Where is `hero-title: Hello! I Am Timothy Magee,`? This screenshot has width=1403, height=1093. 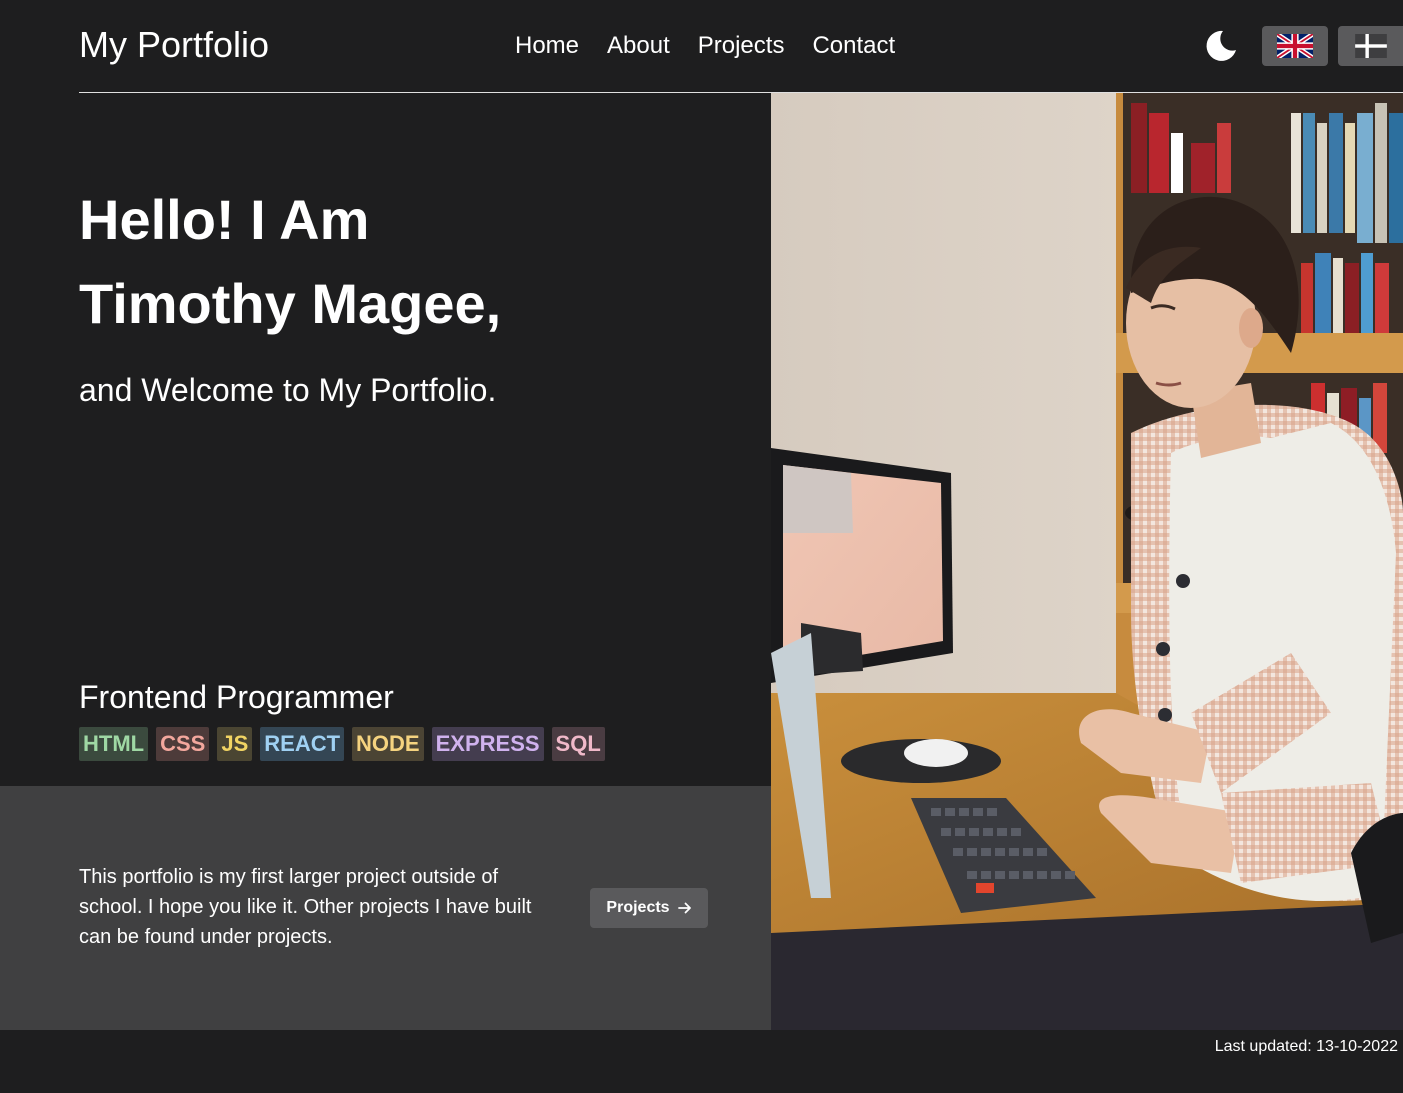
hero-title: Hello! I Am Timothy Magee, is located at coordinates (290, 262).